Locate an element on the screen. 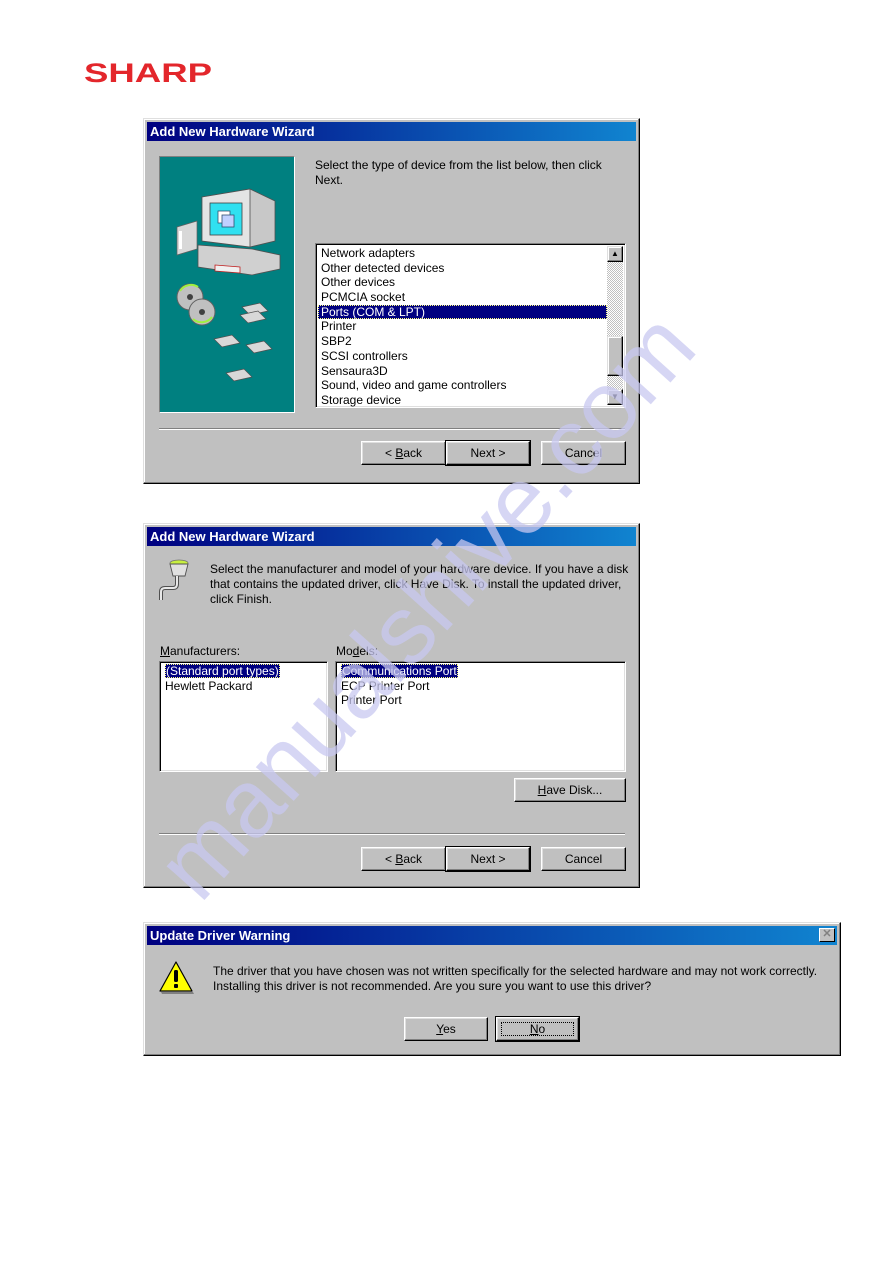  manufacturer-item: (Standard port types) is located at coordinates (243, 671).